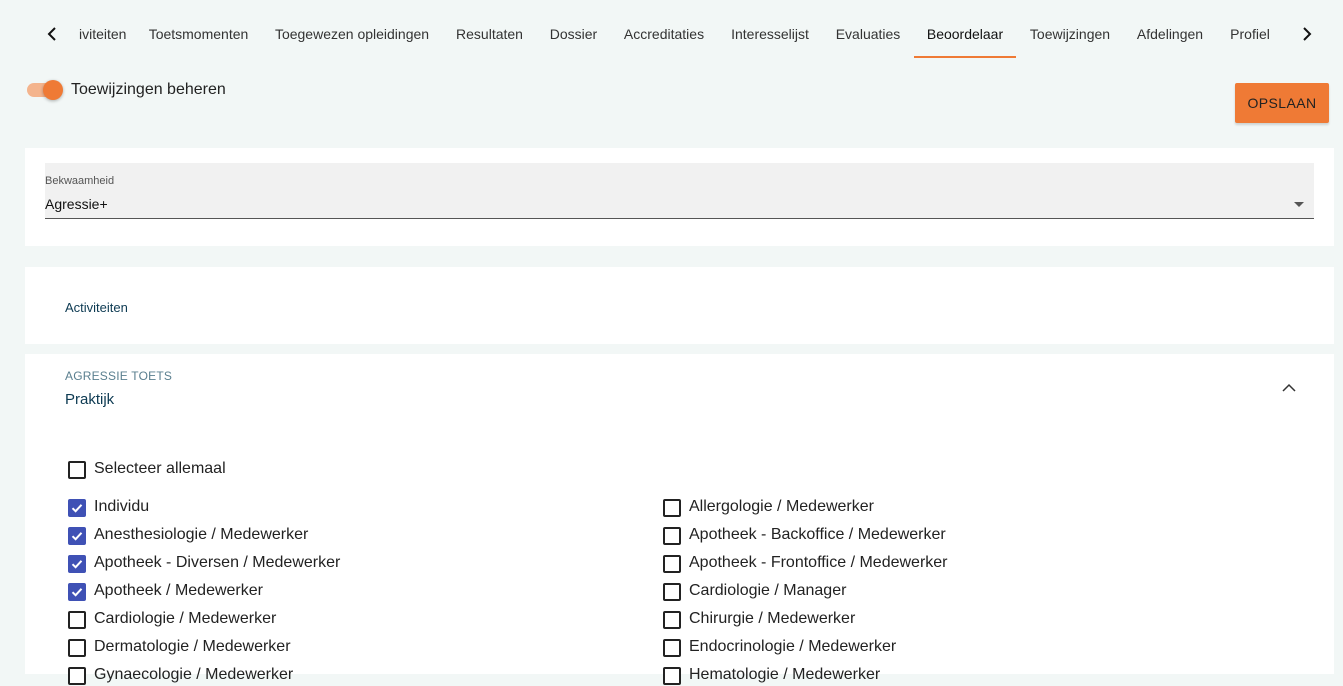 The height and width of the screenshot is (686, 1343). I want to click on checkbox-hematologie-medewerker: Hematologie / Medewerker, so click(873, 675).